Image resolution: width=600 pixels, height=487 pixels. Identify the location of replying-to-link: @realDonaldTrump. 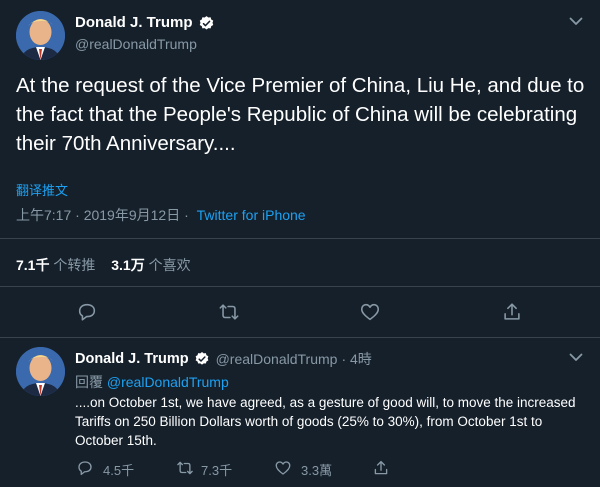
(168, 382).